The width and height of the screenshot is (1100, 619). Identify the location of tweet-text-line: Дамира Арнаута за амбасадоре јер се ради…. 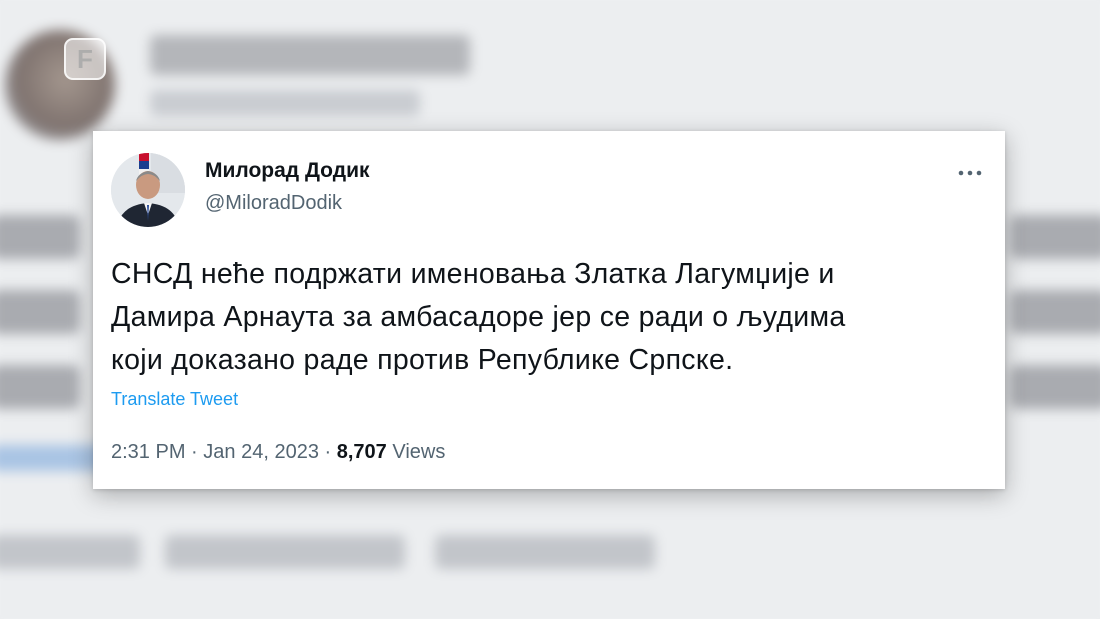
(478, 317).